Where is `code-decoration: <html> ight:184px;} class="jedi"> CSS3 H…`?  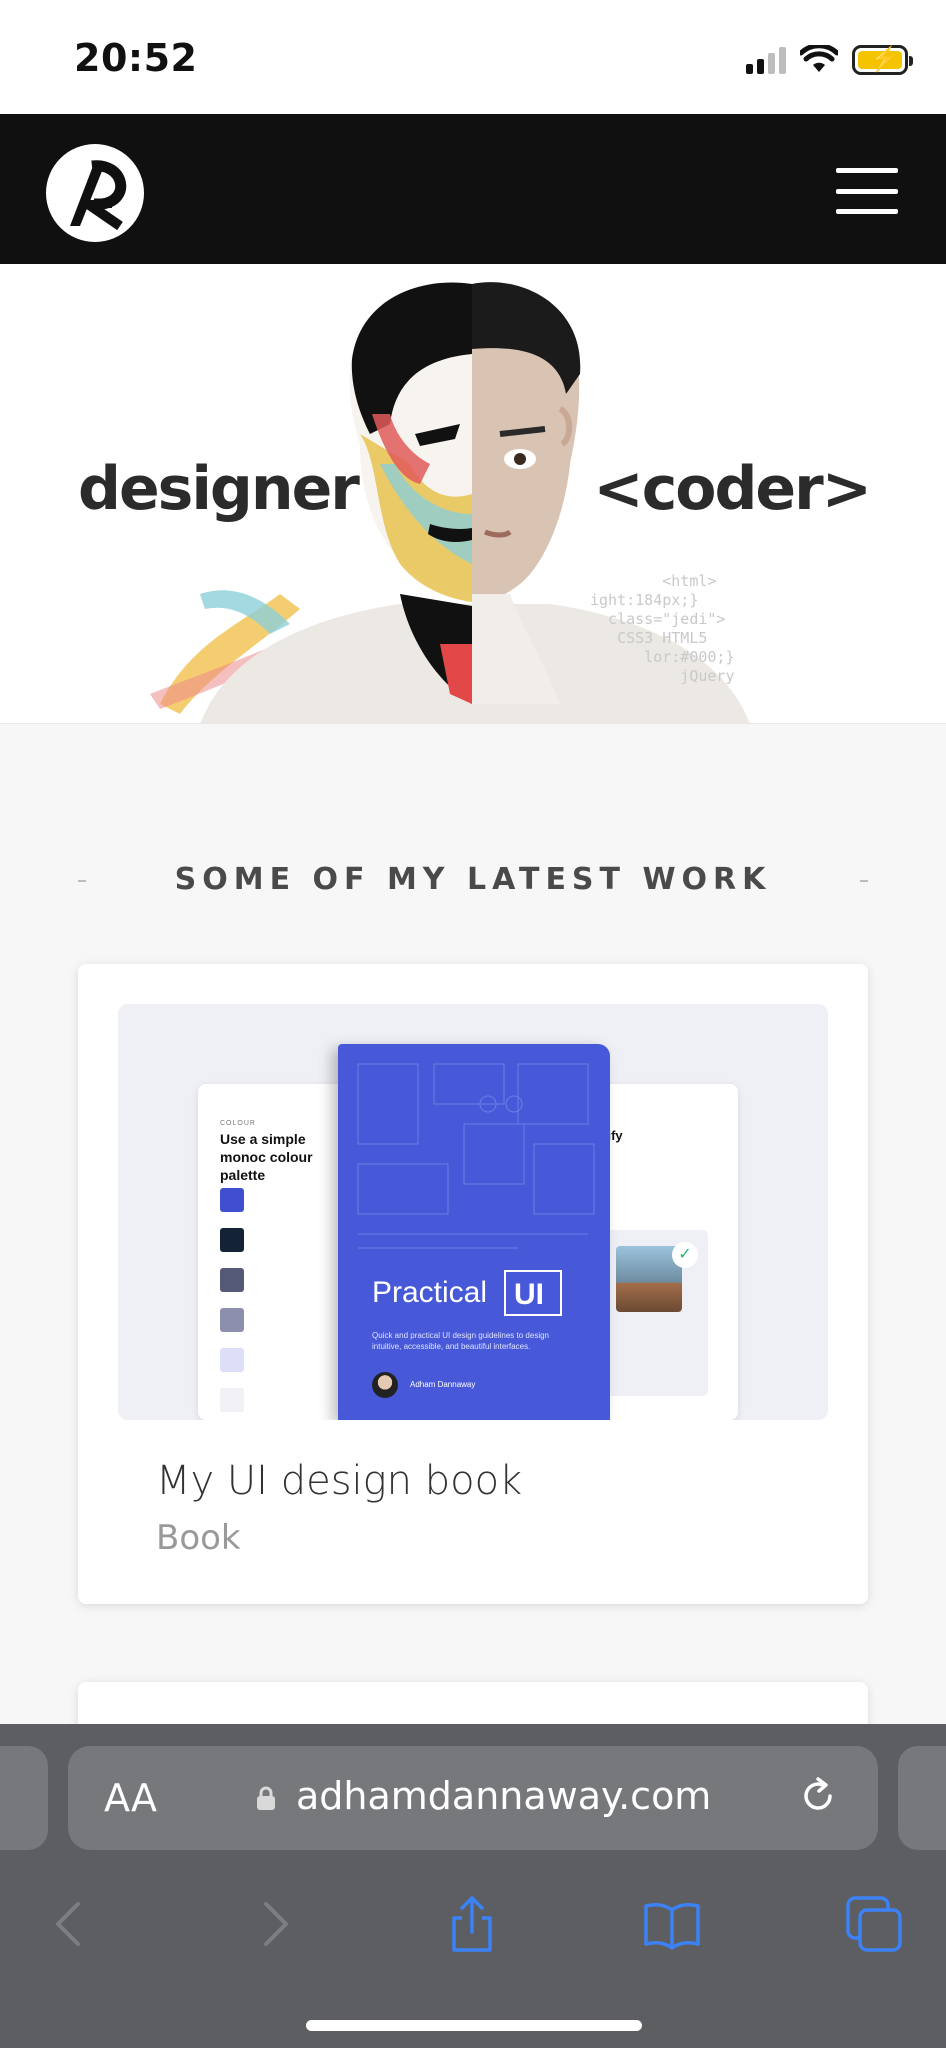
code-decoration: <html> ight:184px;} class="jedi"> CSS3 H… is located at coordinates (662, 628).